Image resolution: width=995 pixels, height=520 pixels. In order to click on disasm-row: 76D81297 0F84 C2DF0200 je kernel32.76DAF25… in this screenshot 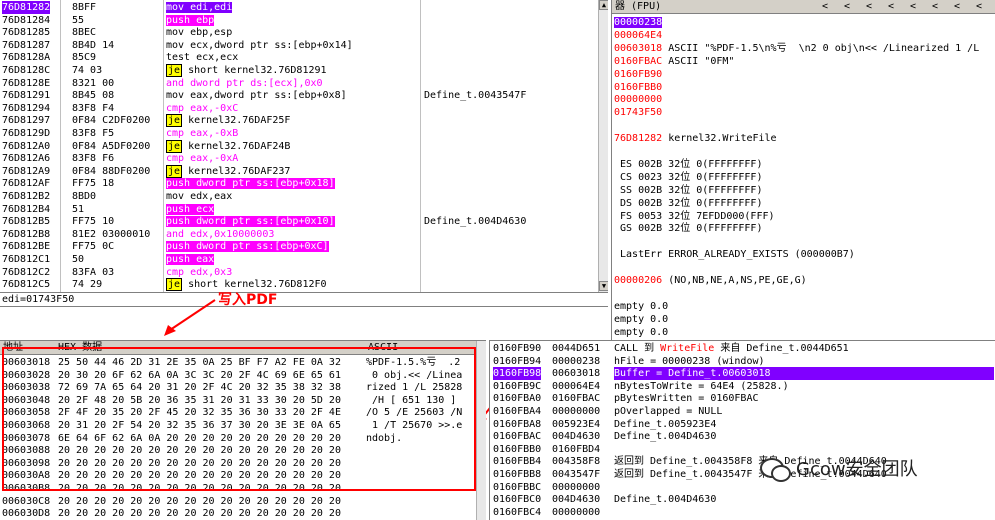, I will do `click(299, 121)`.